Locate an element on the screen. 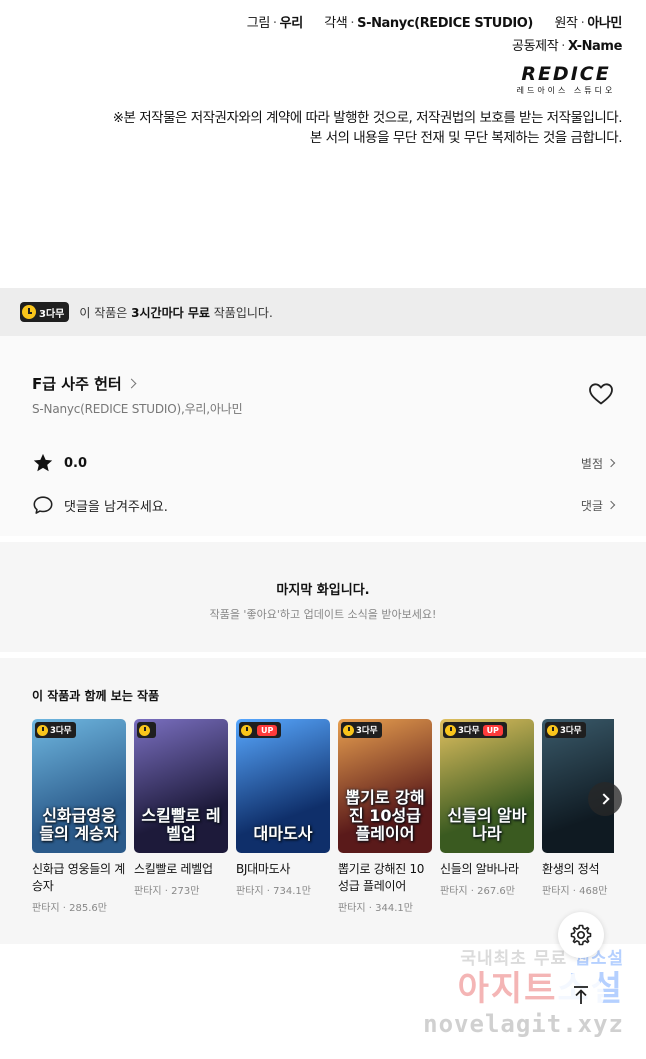 This screenshot has height=1059, width=646. co-production-value: X-Name is located at coordinates (595, 46).